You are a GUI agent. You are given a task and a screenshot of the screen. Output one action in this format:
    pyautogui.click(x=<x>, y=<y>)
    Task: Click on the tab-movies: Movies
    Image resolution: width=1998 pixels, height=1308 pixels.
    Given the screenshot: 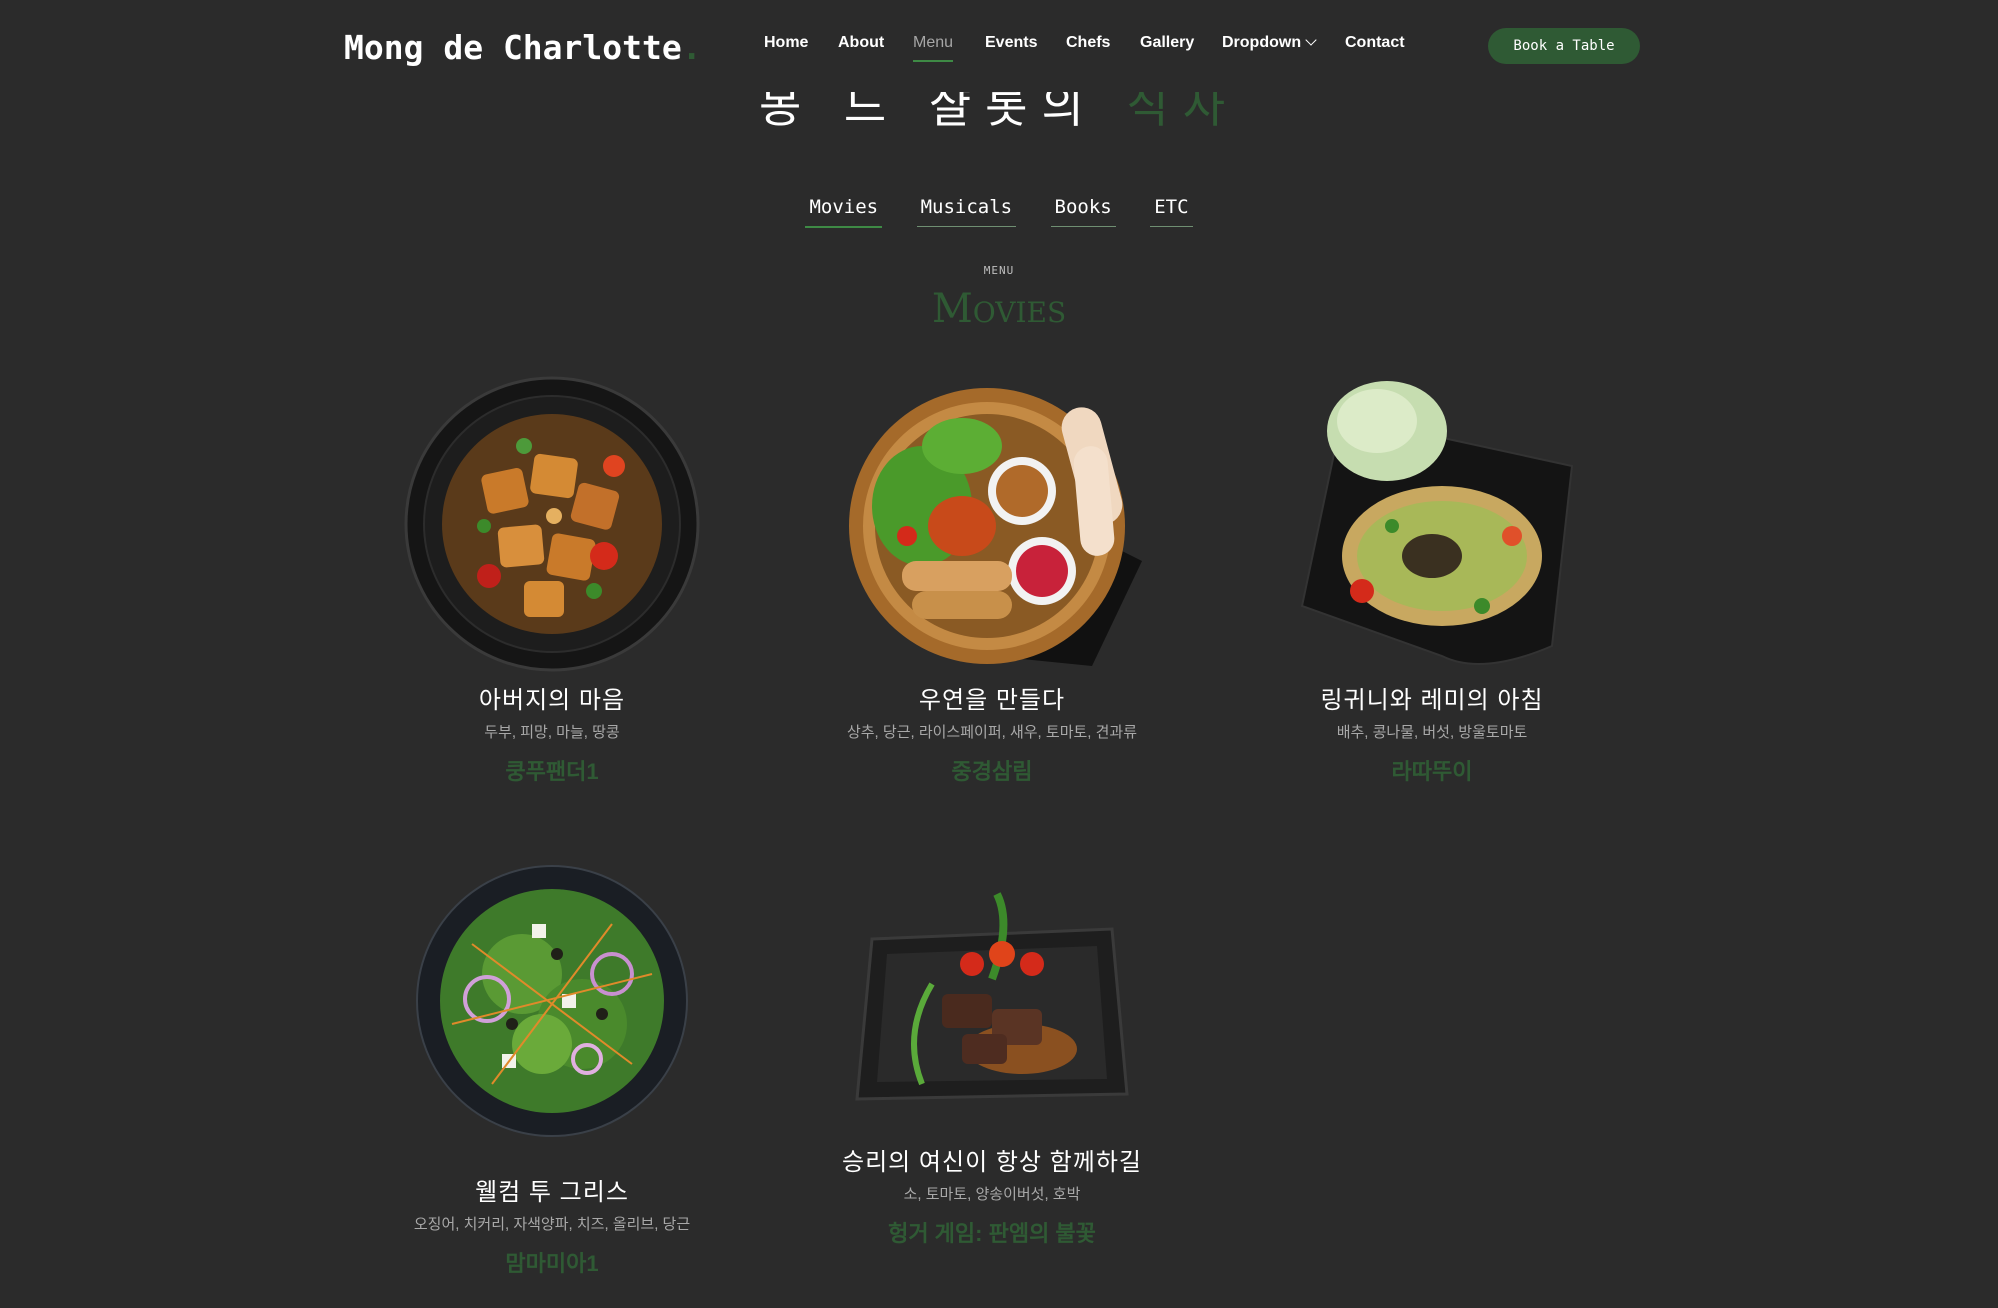 What is the action you would take?
    pyautogui.click(x=844, y=212)
    